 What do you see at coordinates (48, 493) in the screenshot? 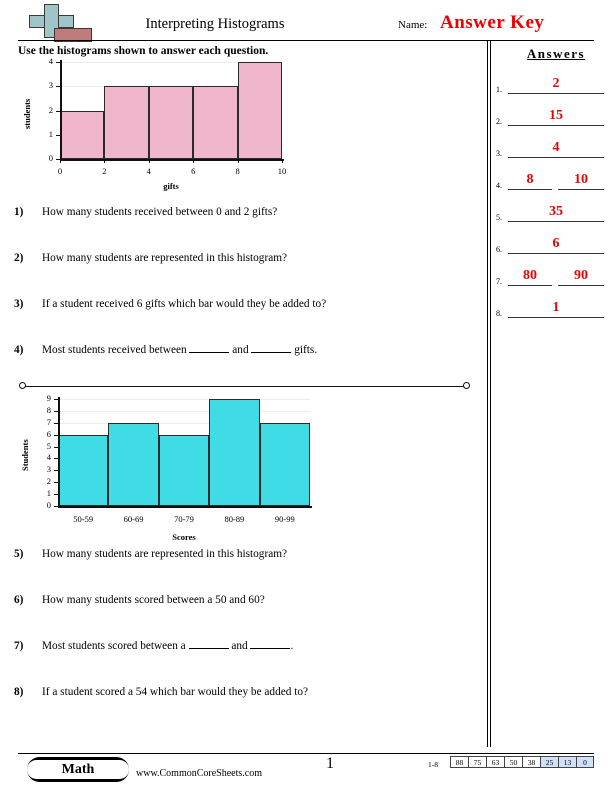
I see `y-axis-label: 1` at bounding box center [48, 493].